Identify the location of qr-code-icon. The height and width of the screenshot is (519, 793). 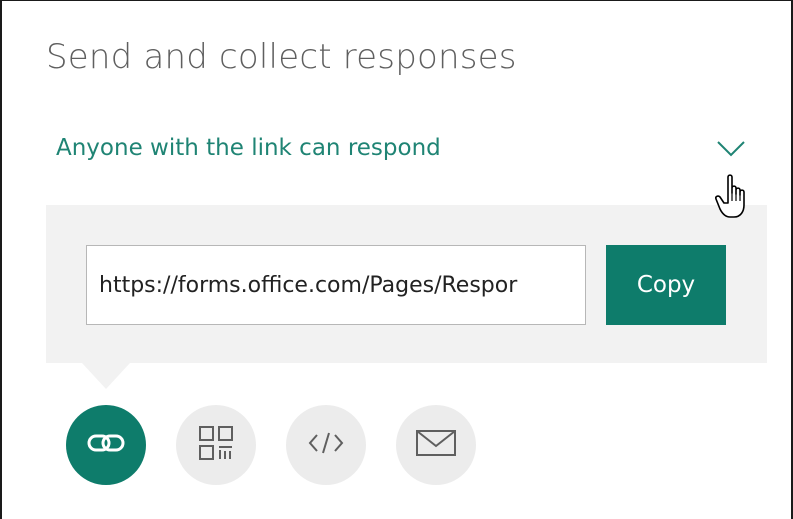
(216, 445).